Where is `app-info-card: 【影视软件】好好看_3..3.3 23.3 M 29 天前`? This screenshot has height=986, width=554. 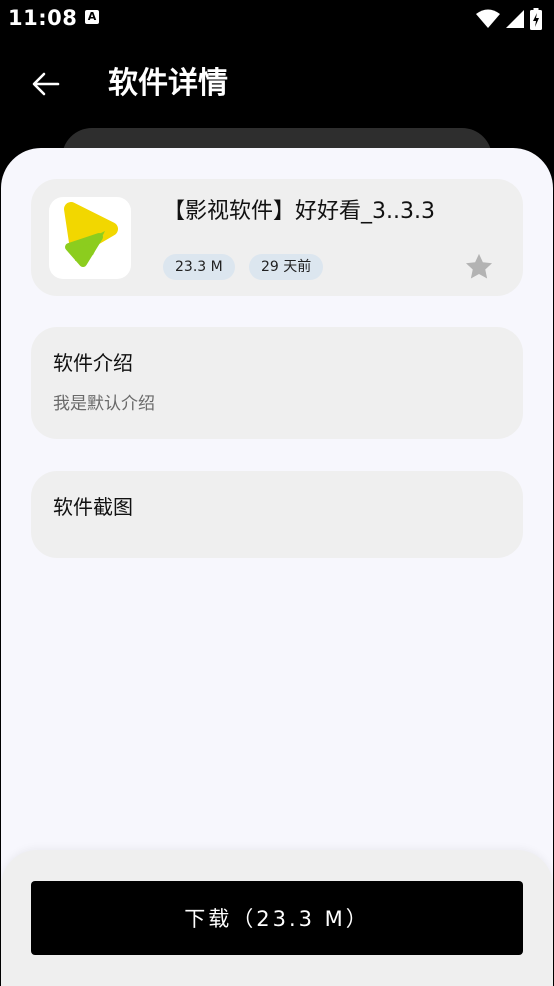 app-info-card: 【影视软件】好好看_3..3.3 23.3 M 29 天前 is located at coordinates (277, 237).